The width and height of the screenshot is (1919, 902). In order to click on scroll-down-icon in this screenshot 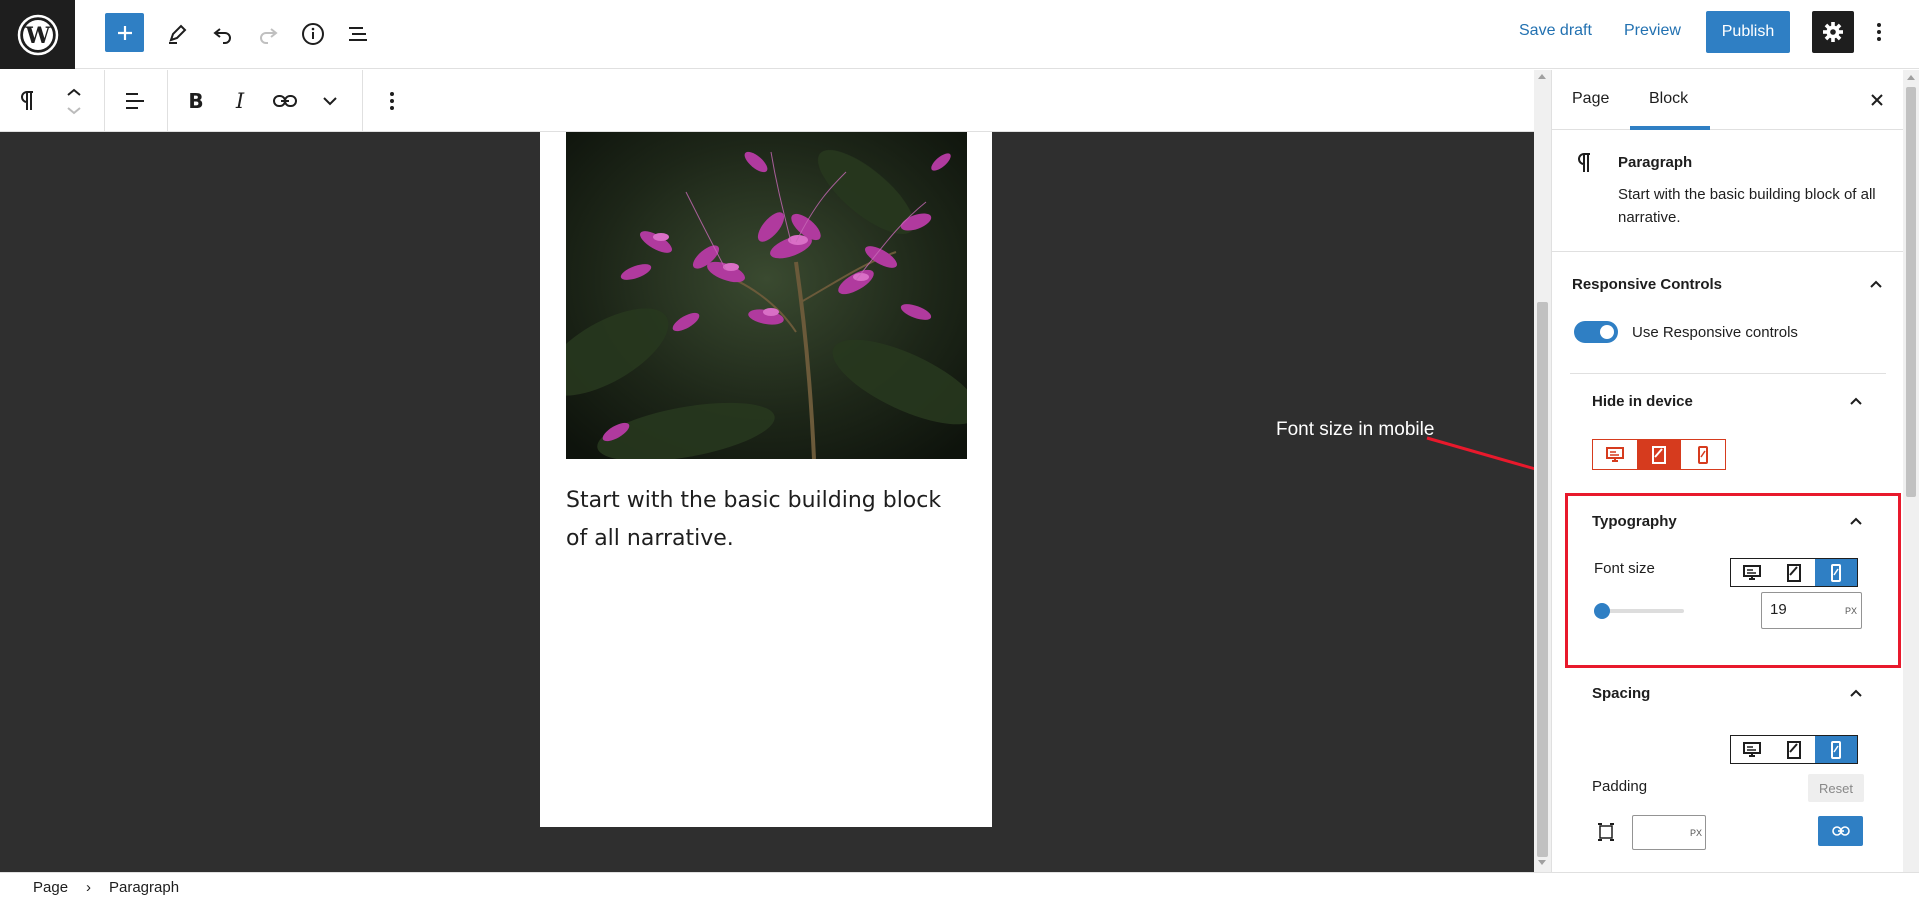, I will do `click(1542, 862)`.